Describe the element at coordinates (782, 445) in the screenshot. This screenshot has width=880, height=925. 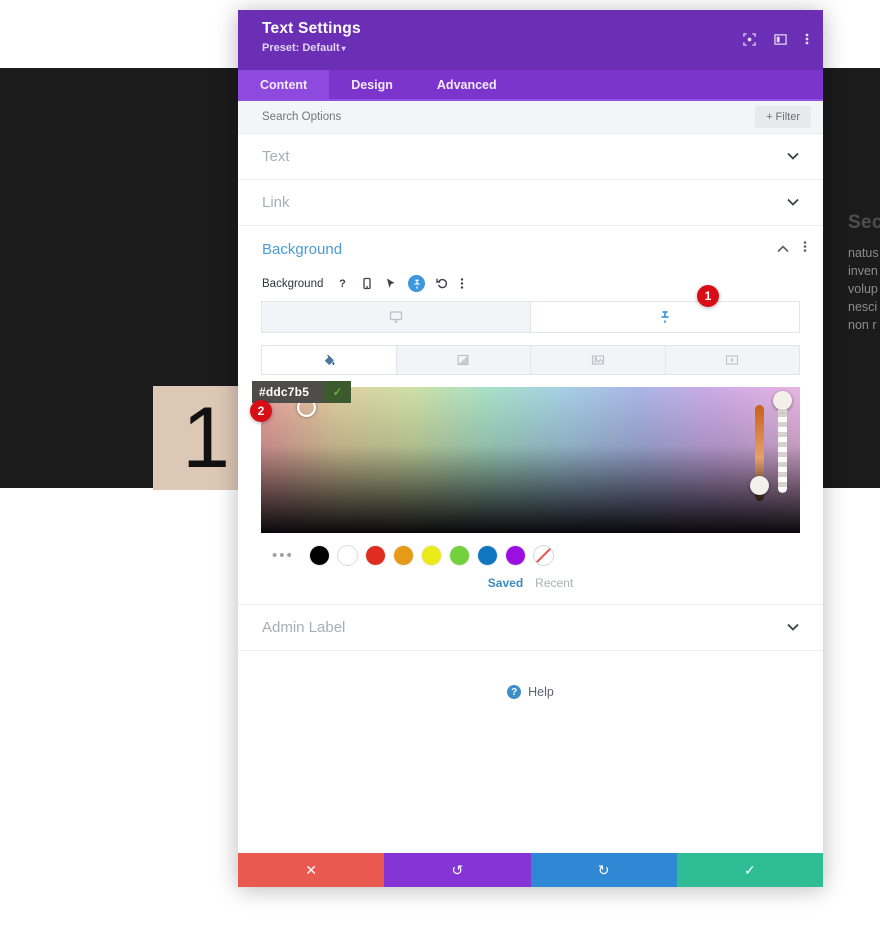
I see `alpha-slider` at that location.